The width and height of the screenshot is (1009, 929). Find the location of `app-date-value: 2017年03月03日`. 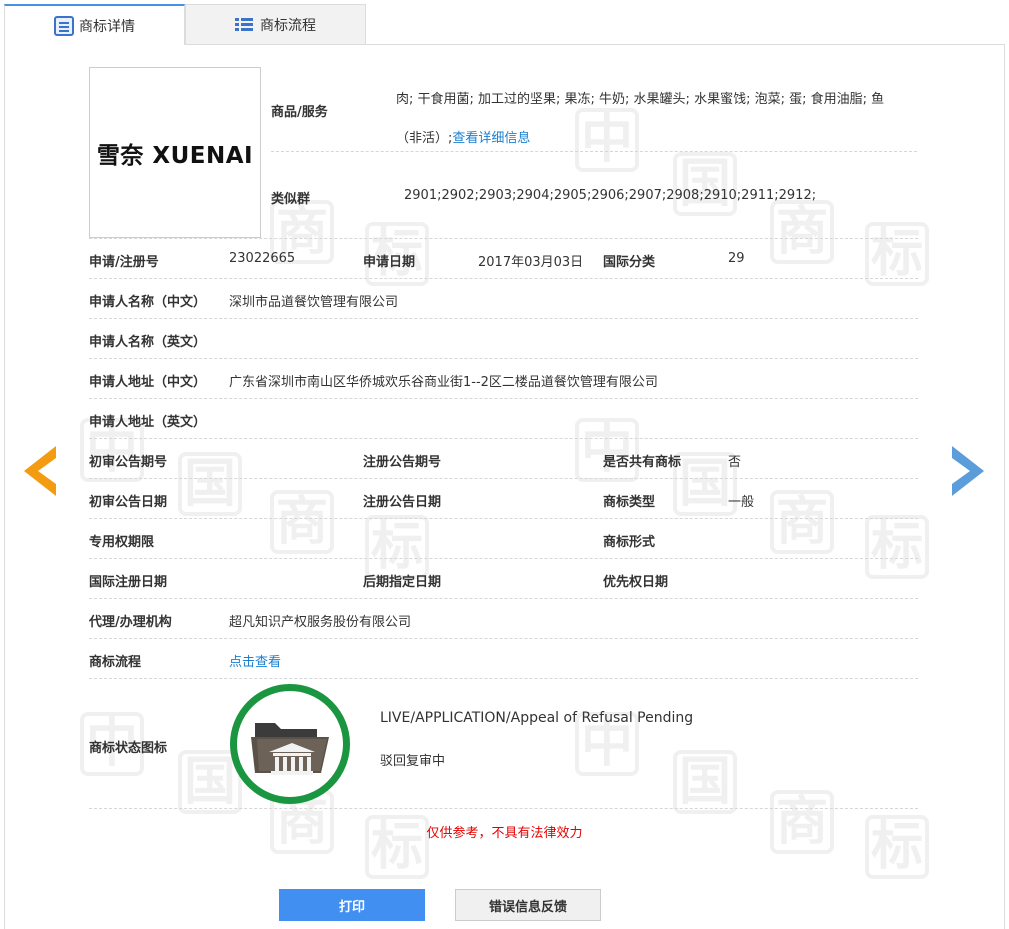

app-date-value: 2017年03月03日 is located at coordinates (531, 262).